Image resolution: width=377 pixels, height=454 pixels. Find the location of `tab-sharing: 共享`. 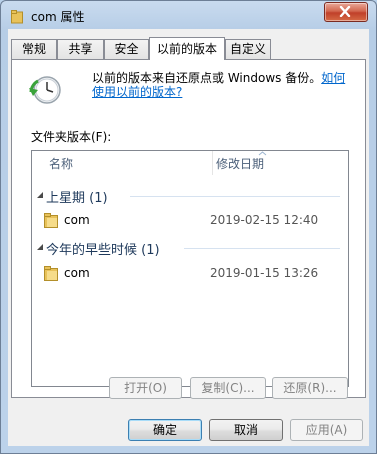

tab-sharing: 共享 is located at coordinates (80, 49).